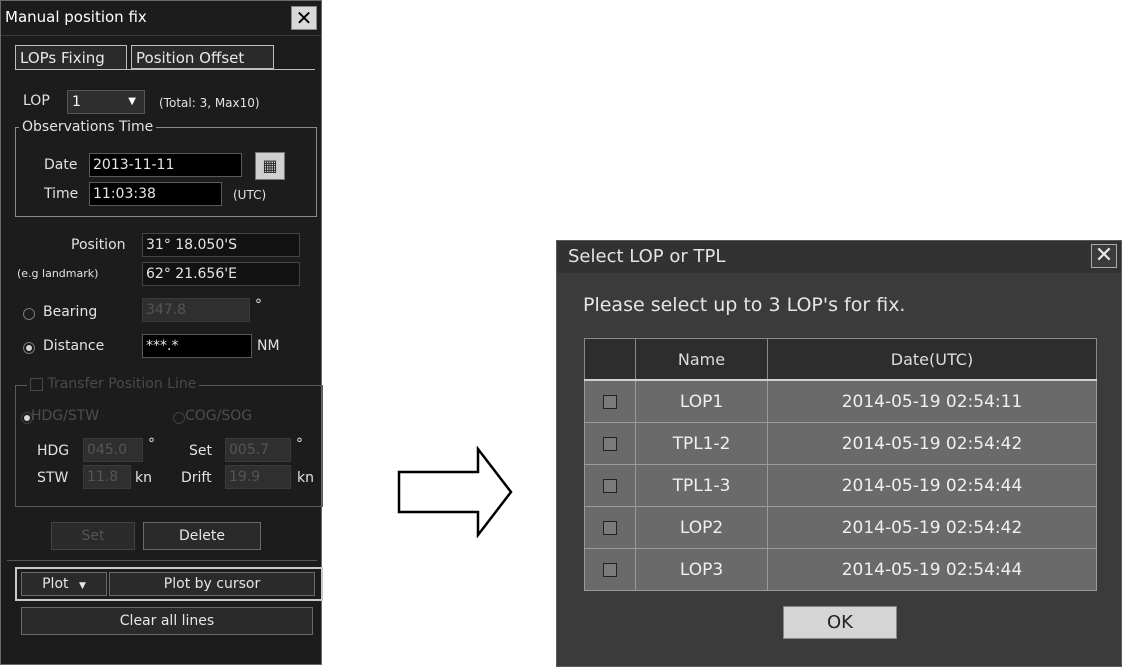  What do you see at coordinates (212, 584) in the screenshot?
I see `plot-by-cursor-button: Plot by cursor` at bounding box center [212, 584].